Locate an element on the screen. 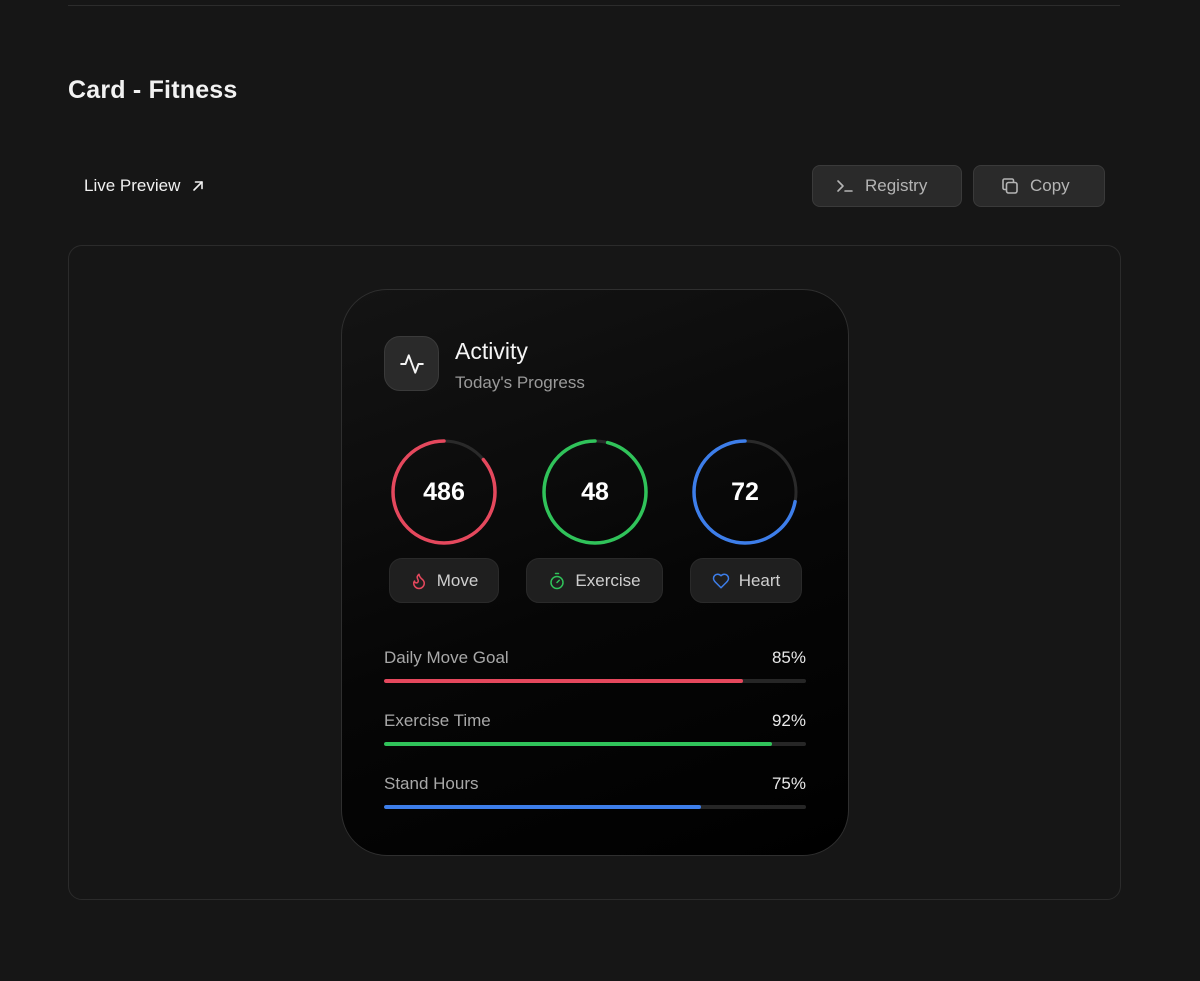 The image size is (1200, 981). stat-percent: 85% is located at coordinates (788, 657).